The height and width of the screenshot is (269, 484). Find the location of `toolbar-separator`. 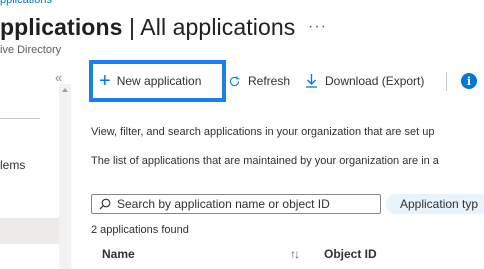

toolbar-separator is located at coordinates (446, 81).